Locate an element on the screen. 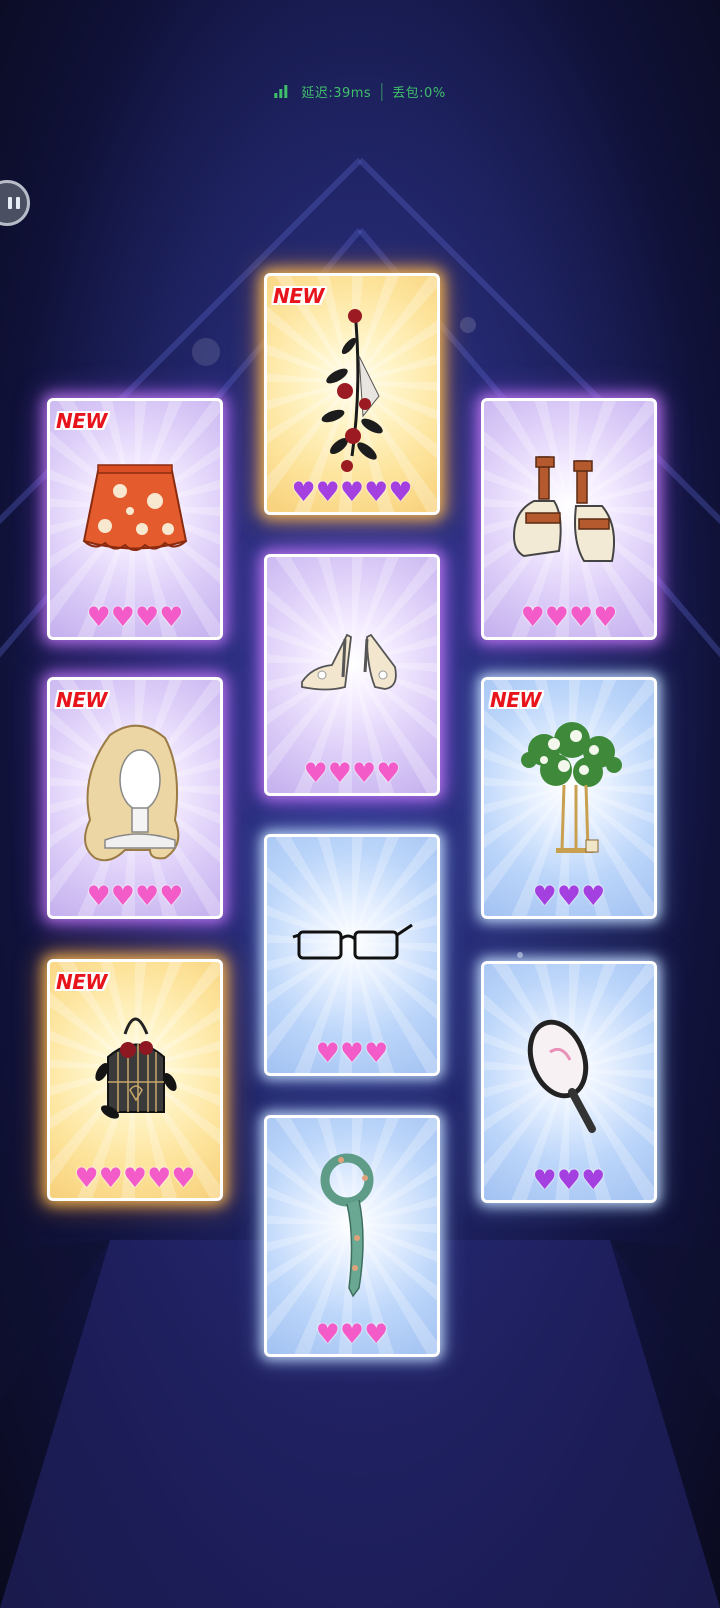 This screenshot has width=720, height=1608. signal-icon is located at coordinates (281, 91).